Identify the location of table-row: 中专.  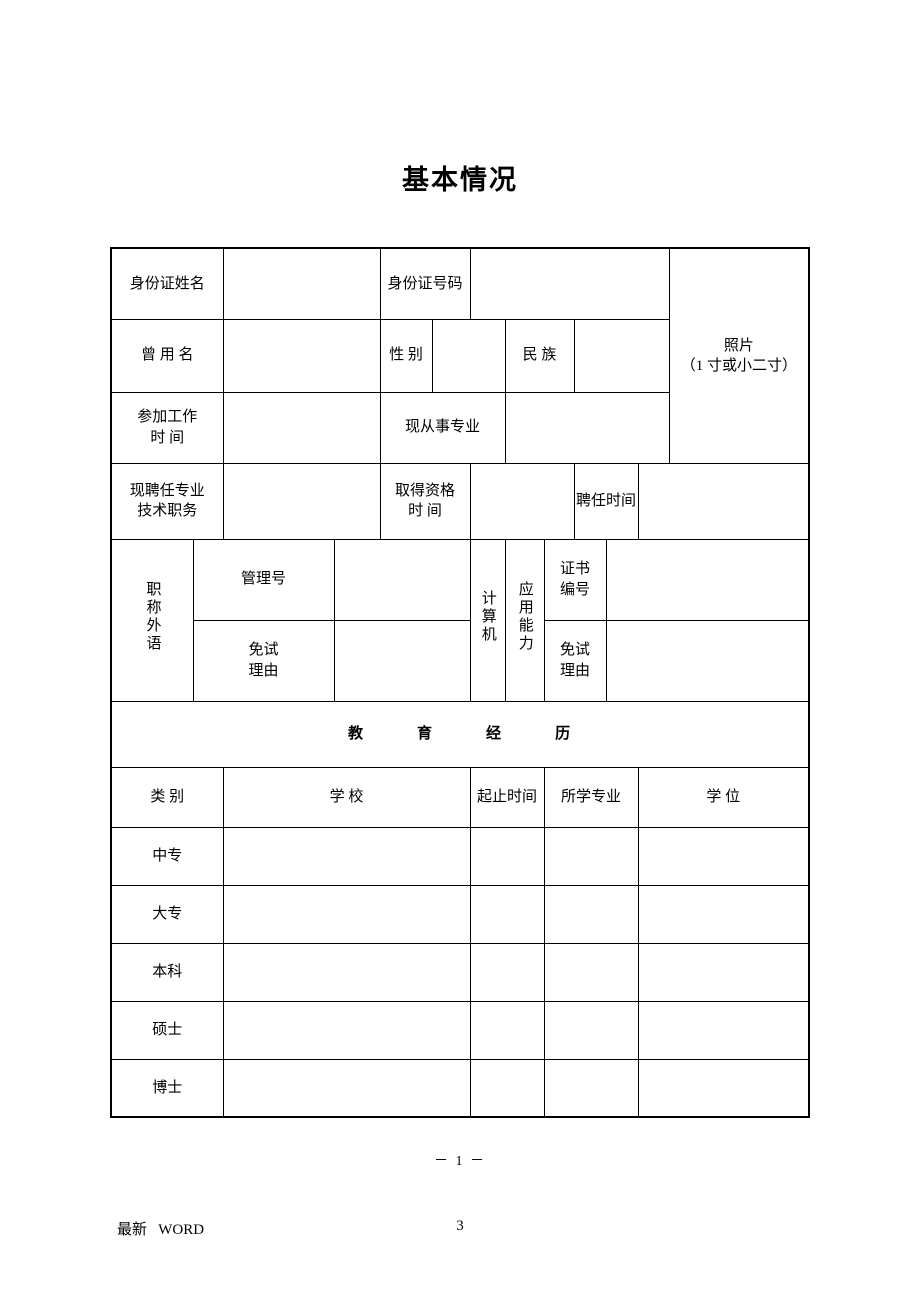
(460, 856).